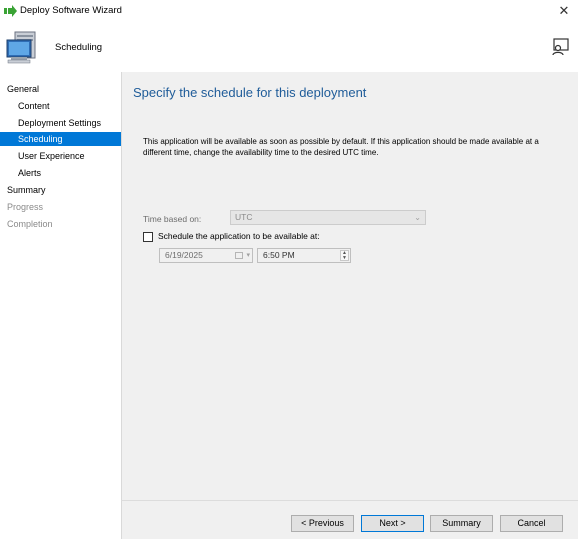  Describe the element at coordinates (279, 255) in the screenshot. I see `time-value: 6:50 PM` at that location.